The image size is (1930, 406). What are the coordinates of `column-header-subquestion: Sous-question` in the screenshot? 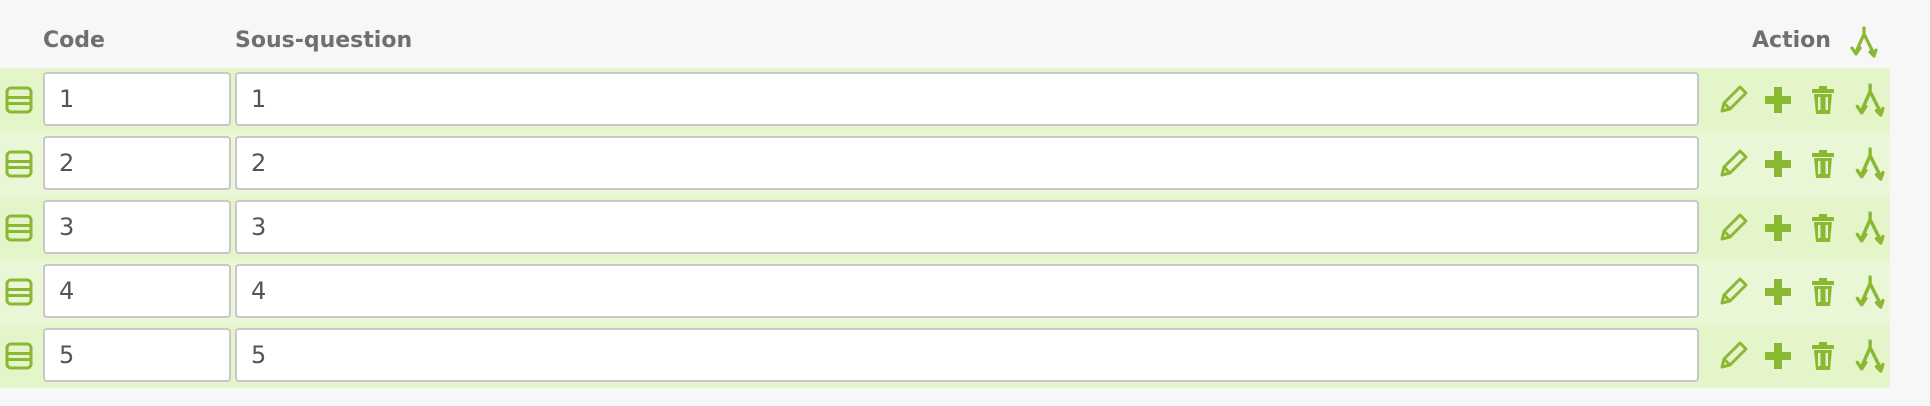 It's located at (324, 40).